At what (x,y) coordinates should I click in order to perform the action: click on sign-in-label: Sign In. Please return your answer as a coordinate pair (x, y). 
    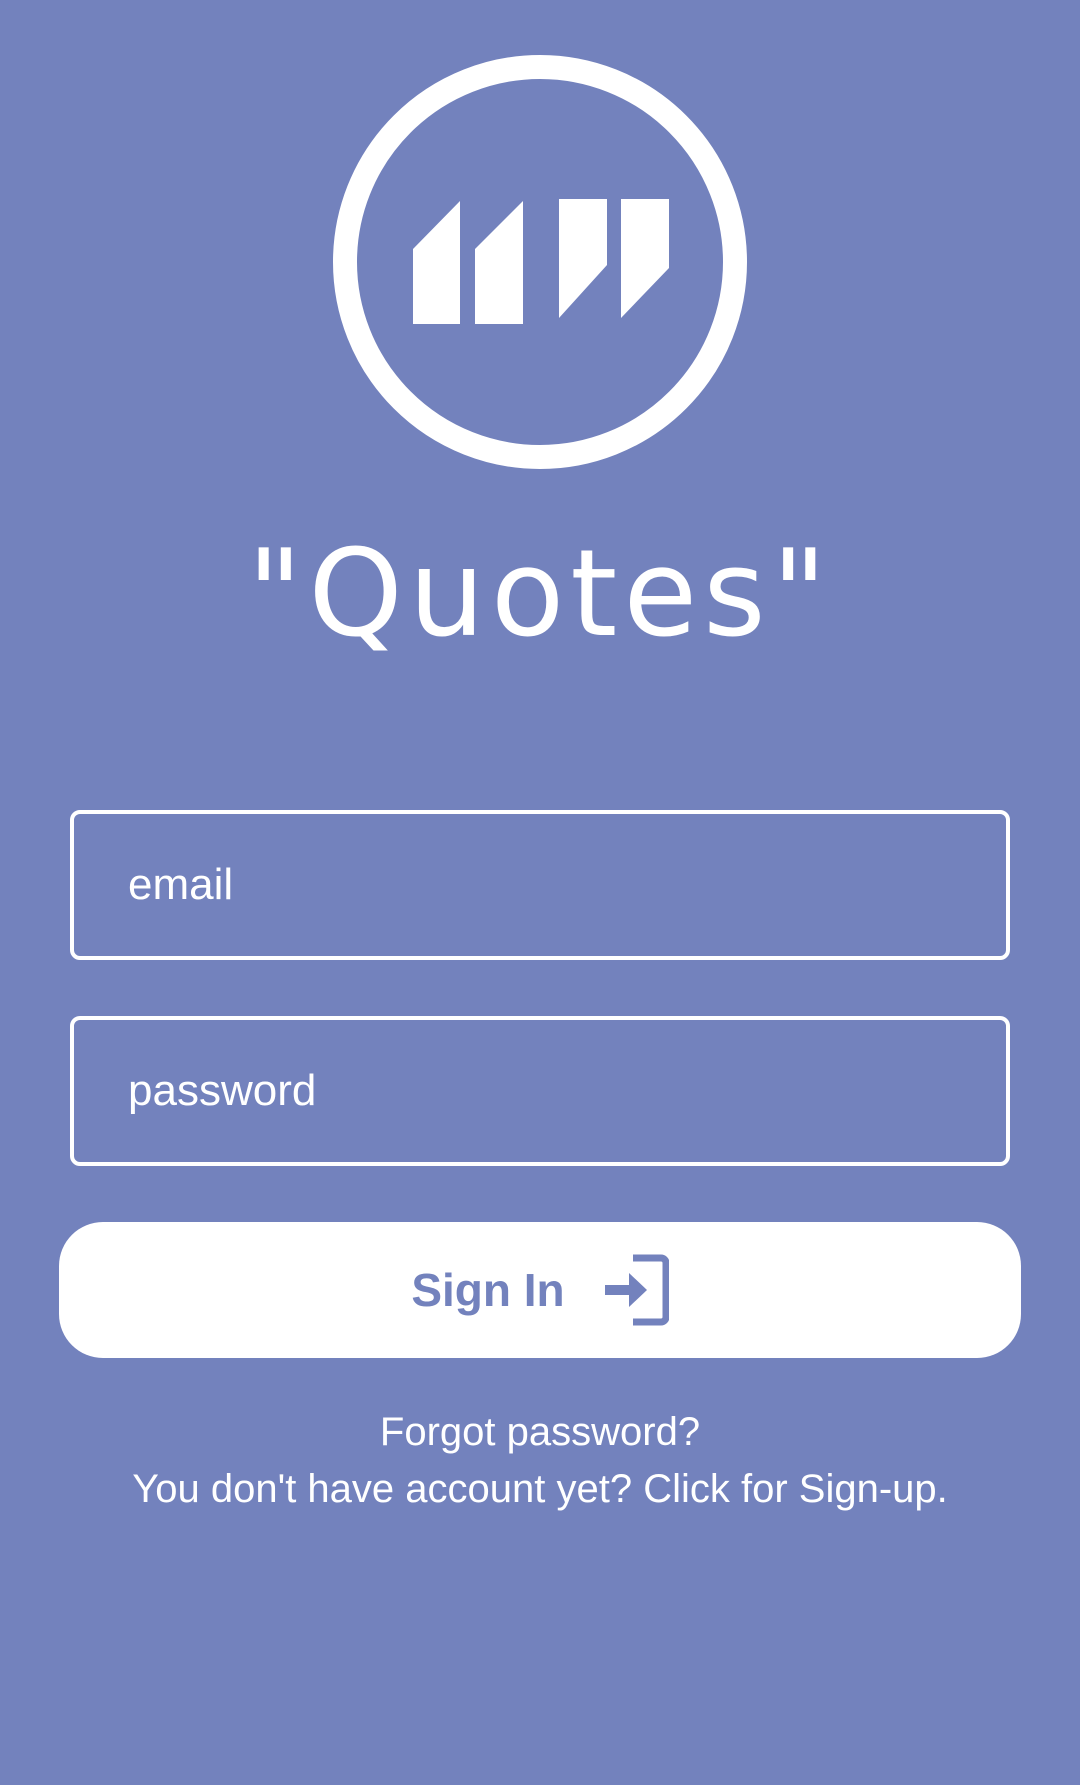
    Looking at the image, I should click on (488, 1290).